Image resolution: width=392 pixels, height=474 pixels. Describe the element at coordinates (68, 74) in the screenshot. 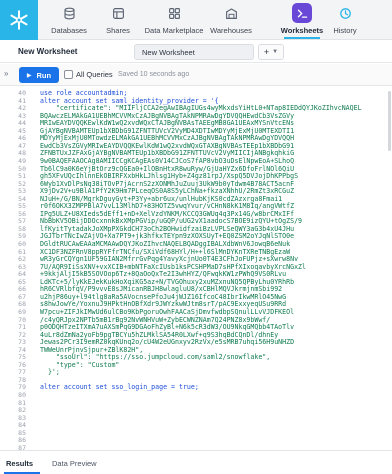

I see `checkbox-icon` at that location.